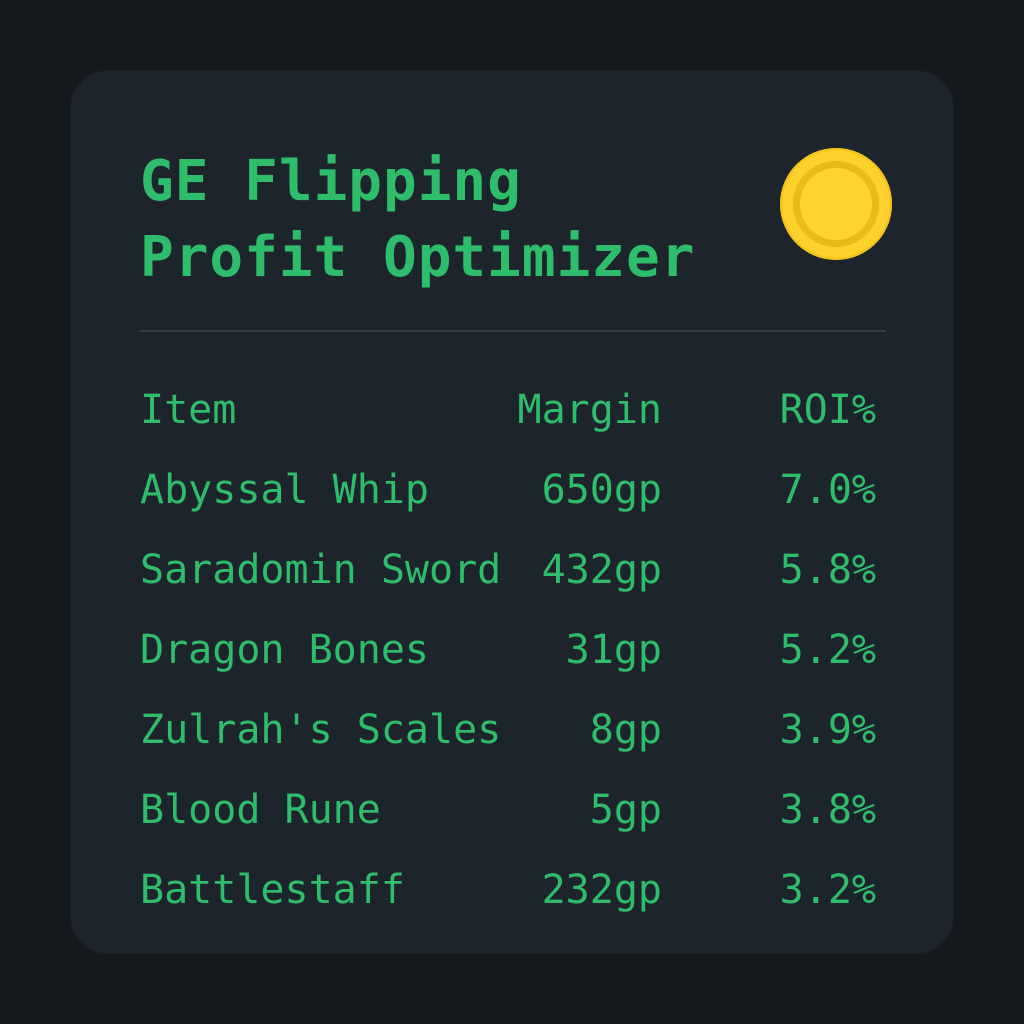 The height and width of the screenshot is (1024, 1024). I want to click on item-margin: 8gp, so click(625, 730).